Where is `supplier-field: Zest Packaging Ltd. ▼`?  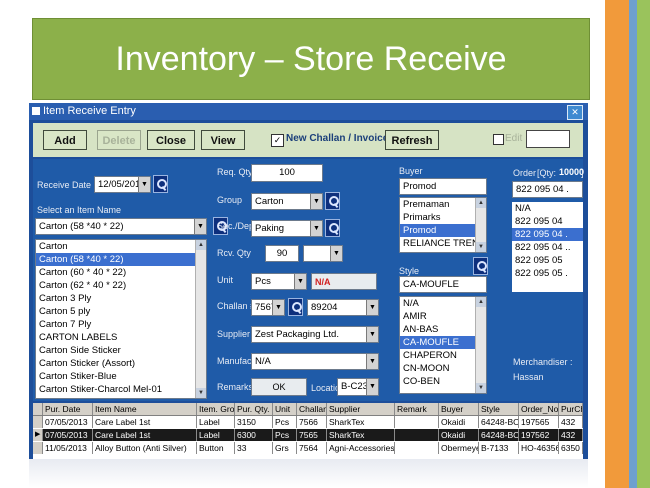
supplier-field: Zest Packaging Ltd. ▼ is located at coordinates (315, 334).